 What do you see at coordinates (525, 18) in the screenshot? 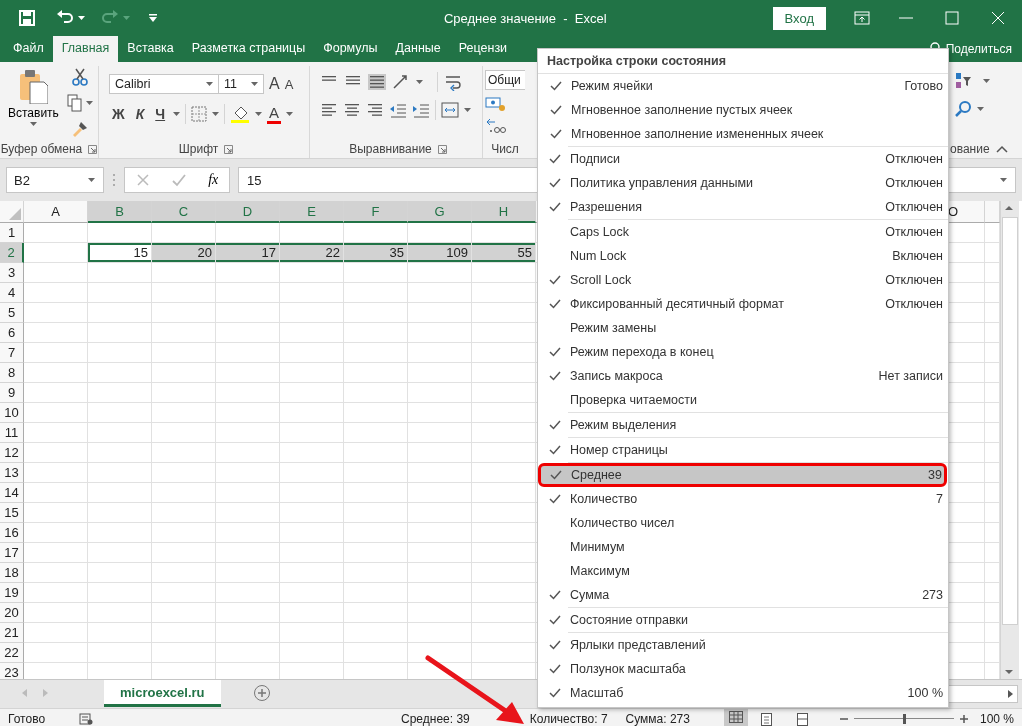
I see `window-title: Среднее значение - Excel` at bounding box center [525, 18].